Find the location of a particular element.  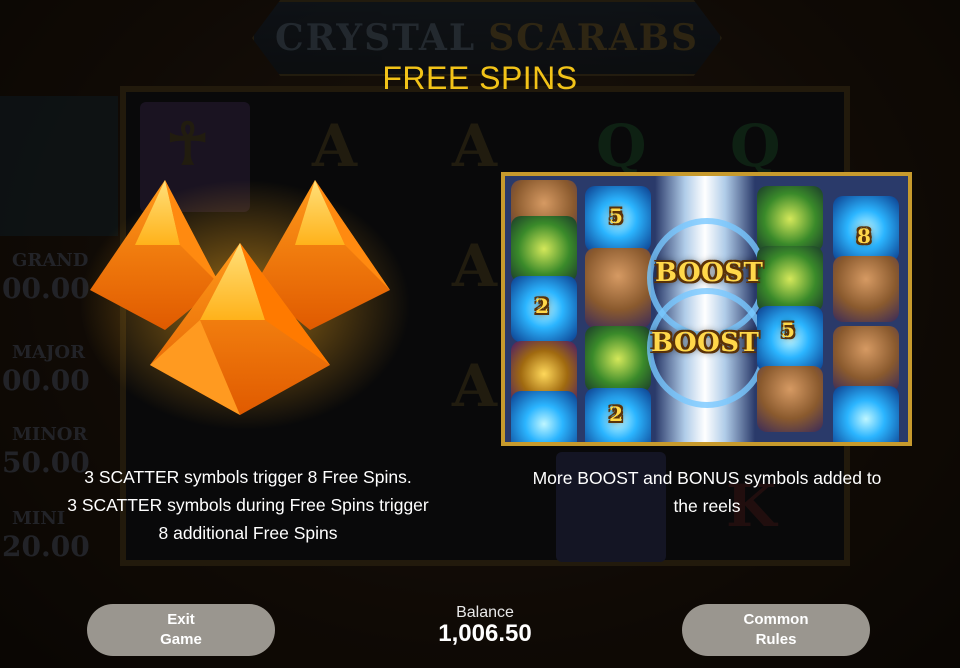

scatter-pyramids-icon is located at coordinates (245, 305).